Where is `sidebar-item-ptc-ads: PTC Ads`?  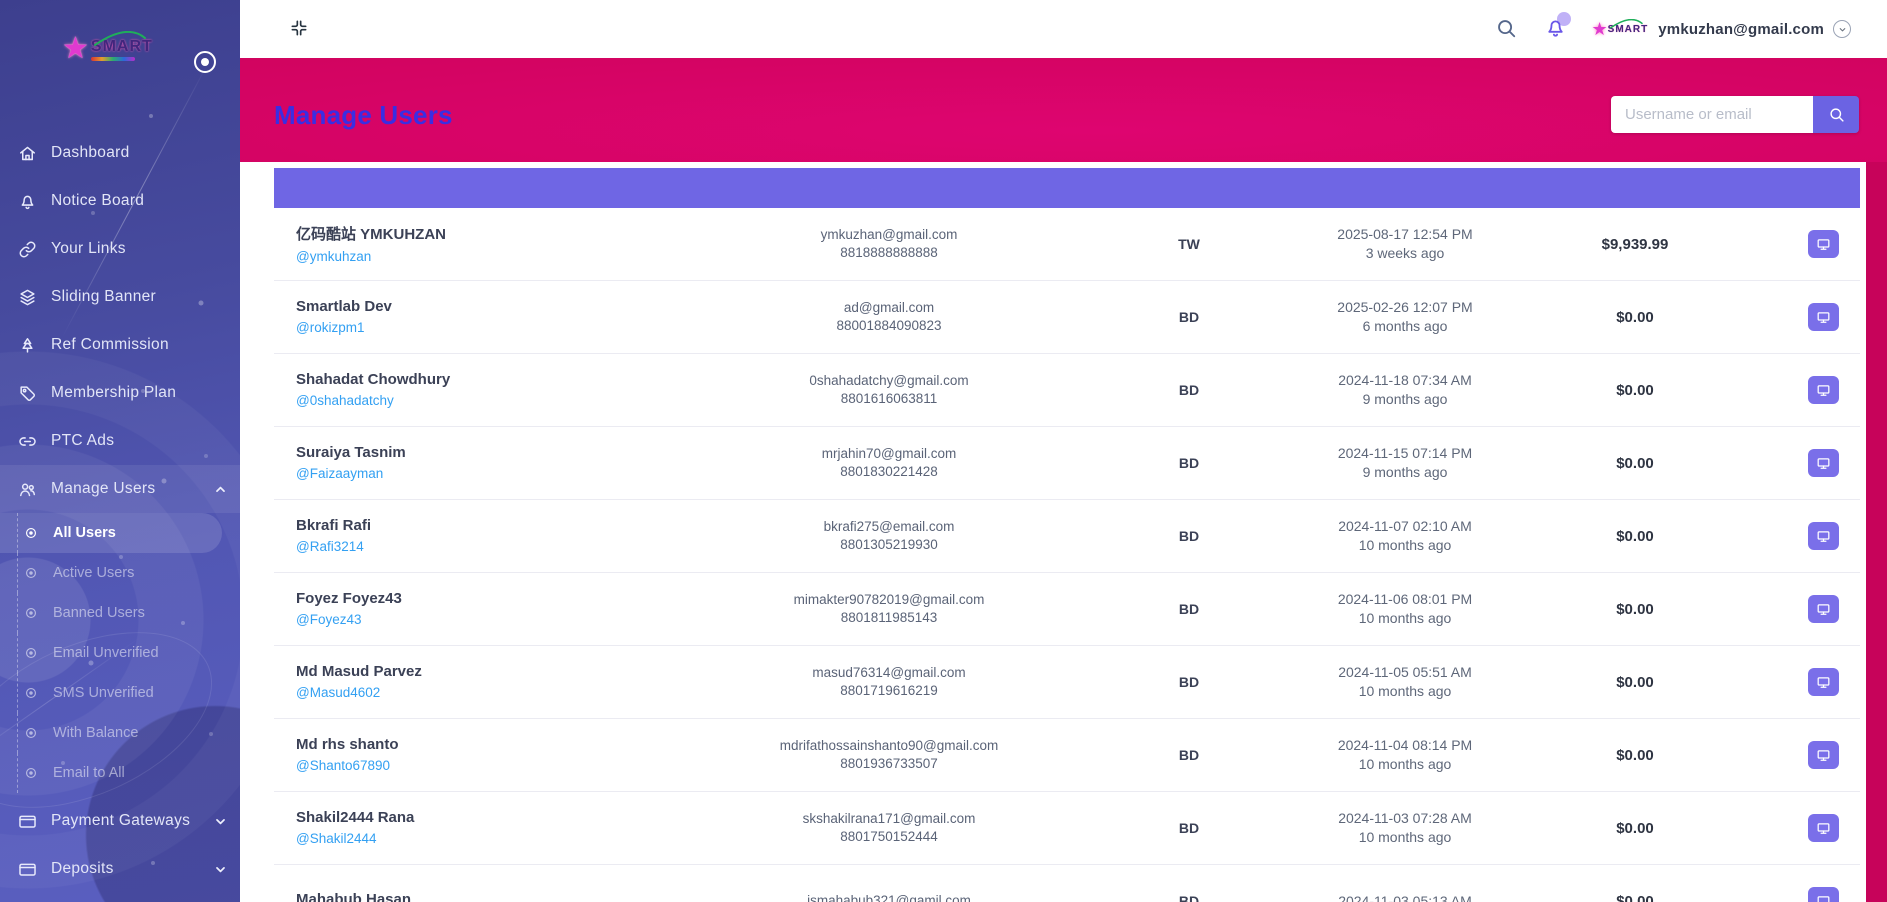
sidebar-item-ptc-ads: PTC Ads is located at coordinates (120, 441).